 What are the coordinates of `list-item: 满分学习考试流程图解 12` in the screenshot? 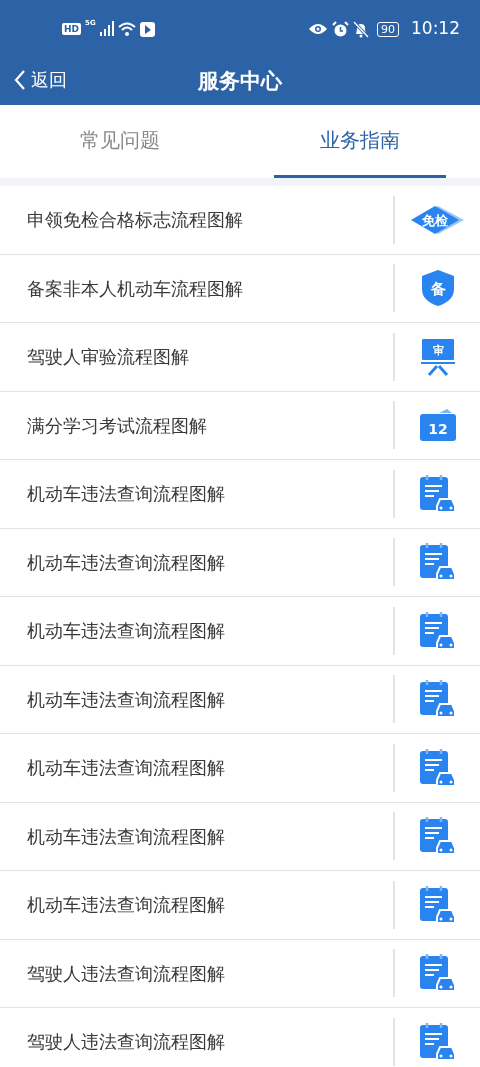 It's located at (240, 425).